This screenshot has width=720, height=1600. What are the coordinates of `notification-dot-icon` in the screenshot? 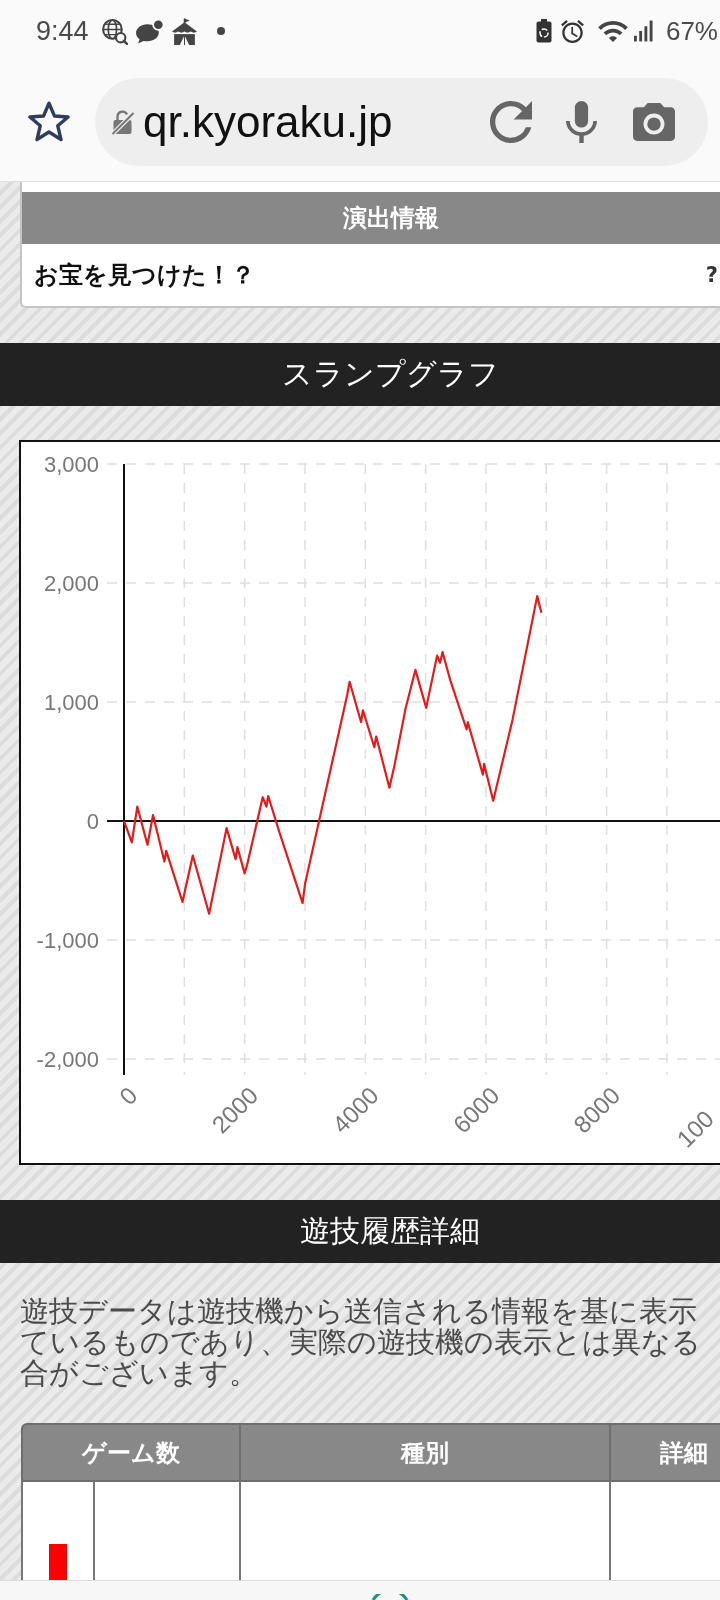 It's located at (220, 31).